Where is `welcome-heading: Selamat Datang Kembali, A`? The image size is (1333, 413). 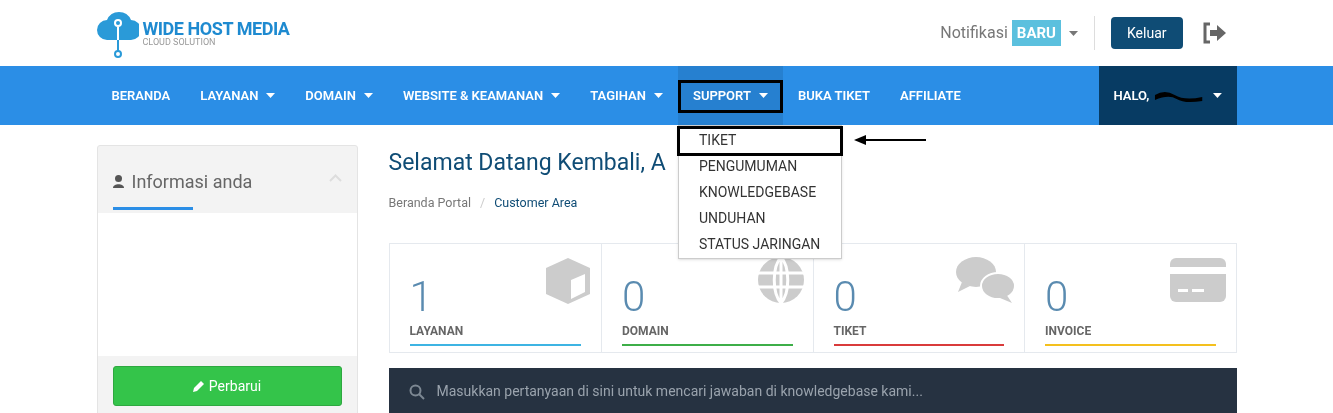 welcome-heading: Selamat Datang Kembali, A is located at coordinates (527, 162).